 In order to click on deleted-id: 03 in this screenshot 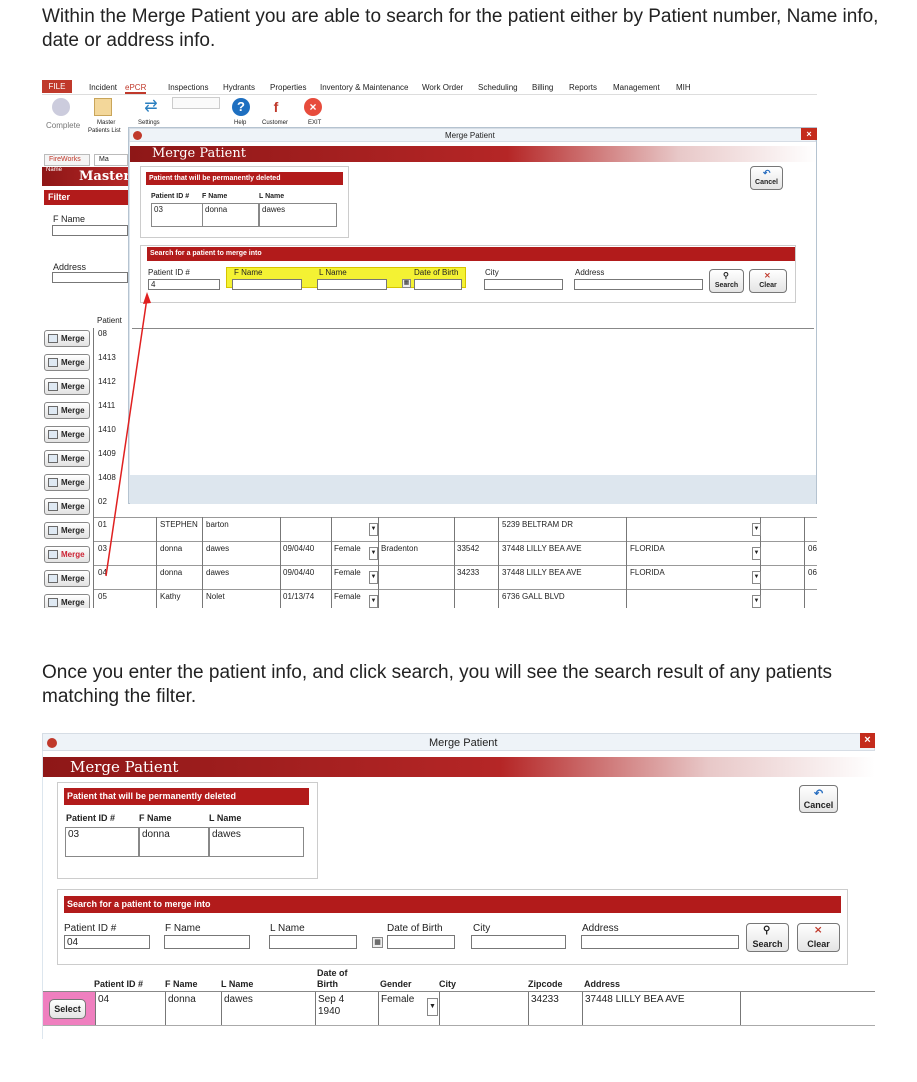, I will do `click(74, 834)`.